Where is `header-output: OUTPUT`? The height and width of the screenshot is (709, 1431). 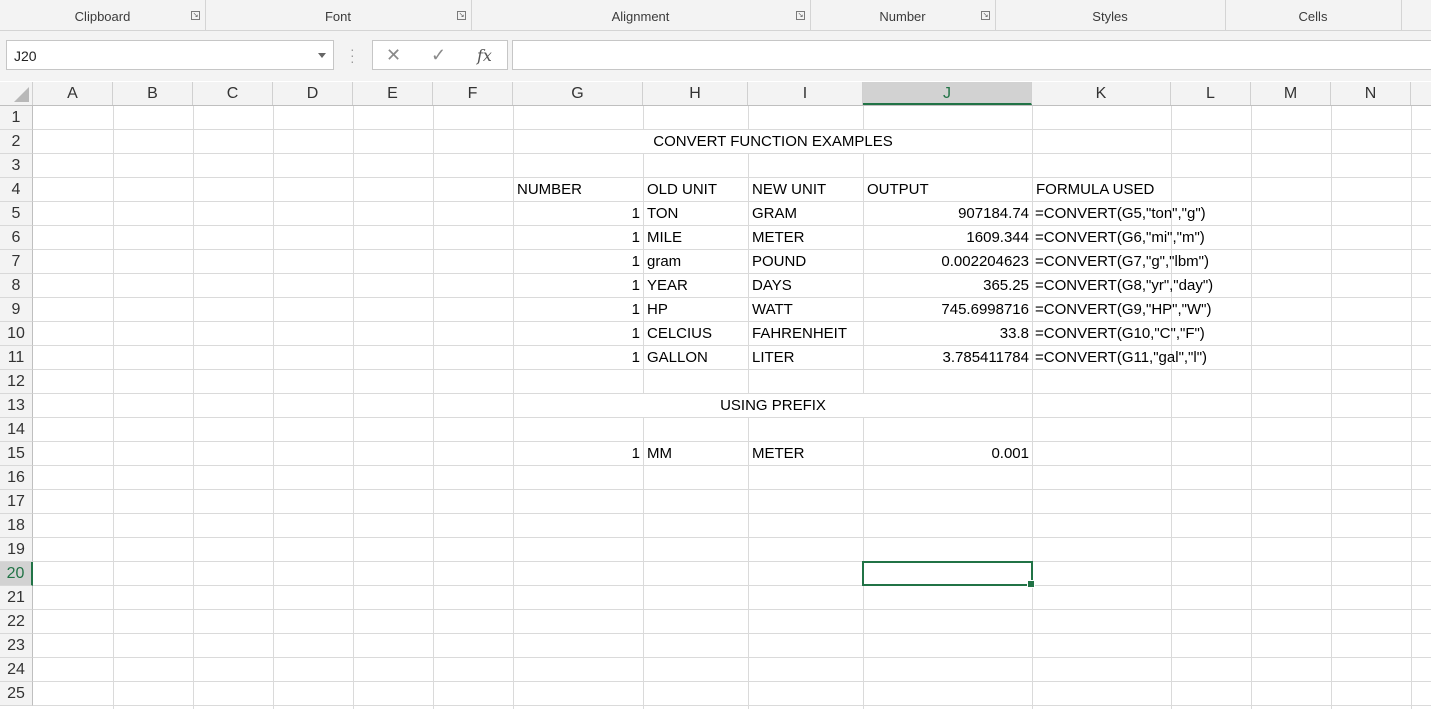 header-output: OUTPUT is located at coordinates (947, 190).